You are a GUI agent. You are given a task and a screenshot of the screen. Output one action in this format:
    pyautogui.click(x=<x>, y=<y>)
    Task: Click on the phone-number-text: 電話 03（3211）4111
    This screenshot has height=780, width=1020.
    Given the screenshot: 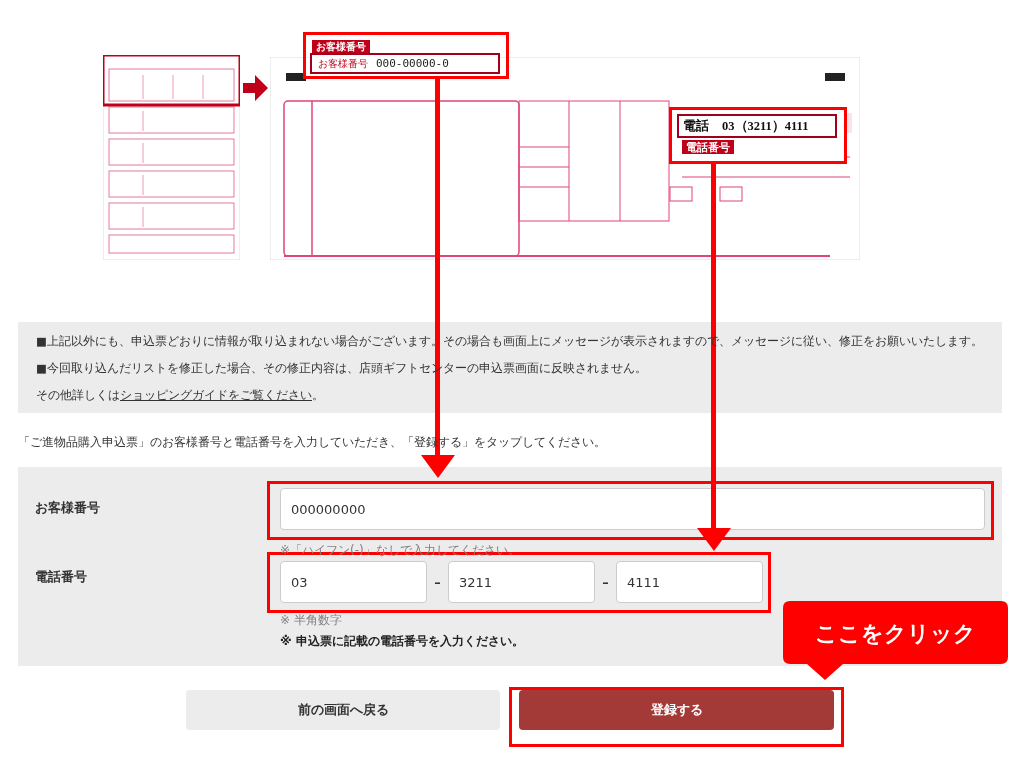 What is the action you would take?
    pyautogui.click(x=757, y=126)
    